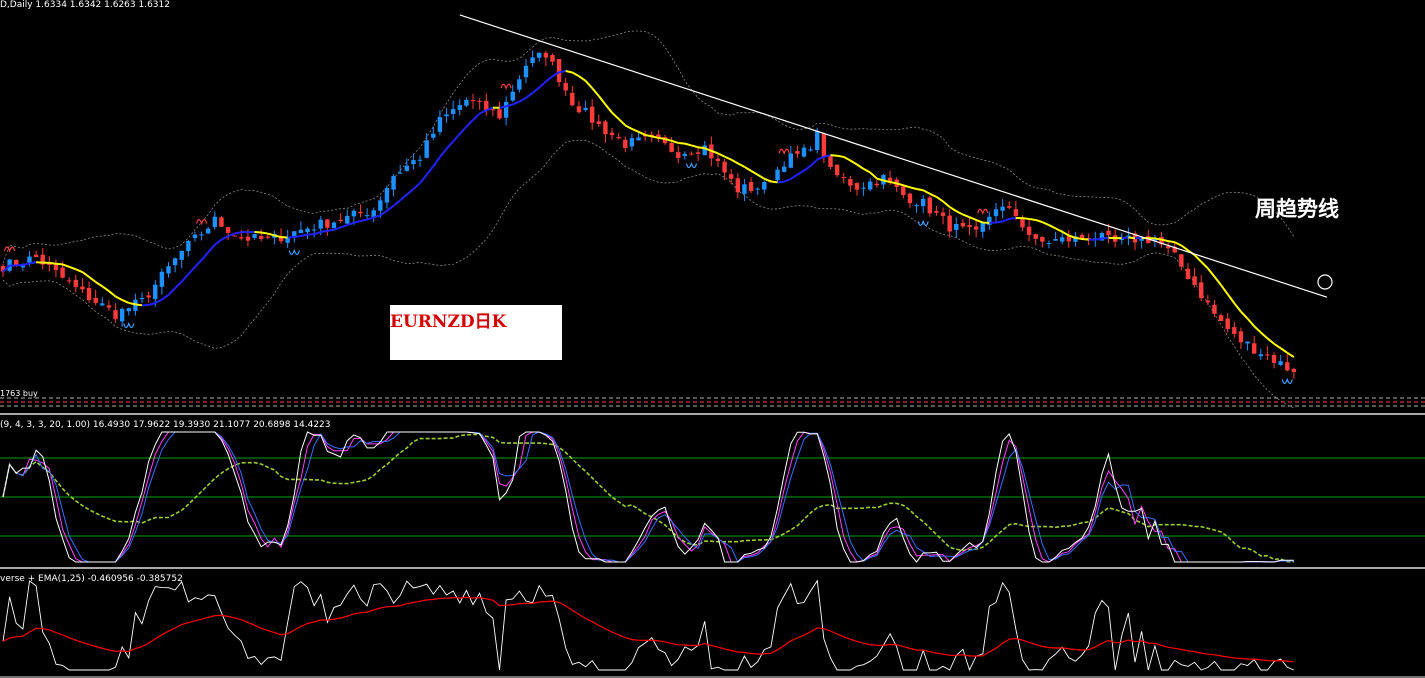 This screenshot has height=678, width=1425. I want to click on fractal-bottom-icon, so click(1287, 381).